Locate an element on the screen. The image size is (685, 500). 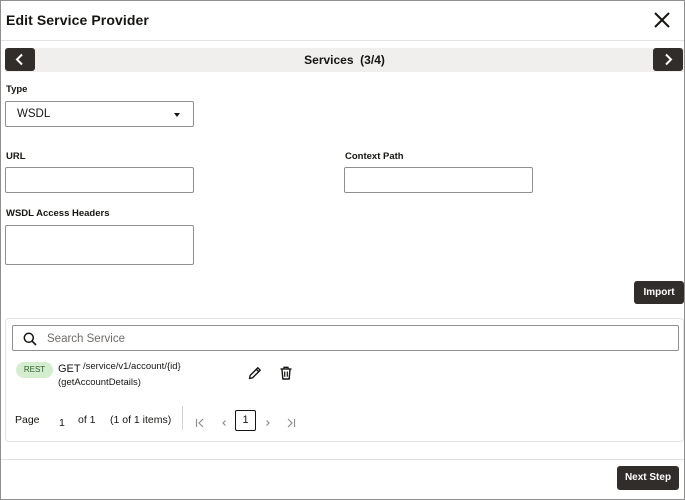
search-icon is located at coordinates (30, 339).